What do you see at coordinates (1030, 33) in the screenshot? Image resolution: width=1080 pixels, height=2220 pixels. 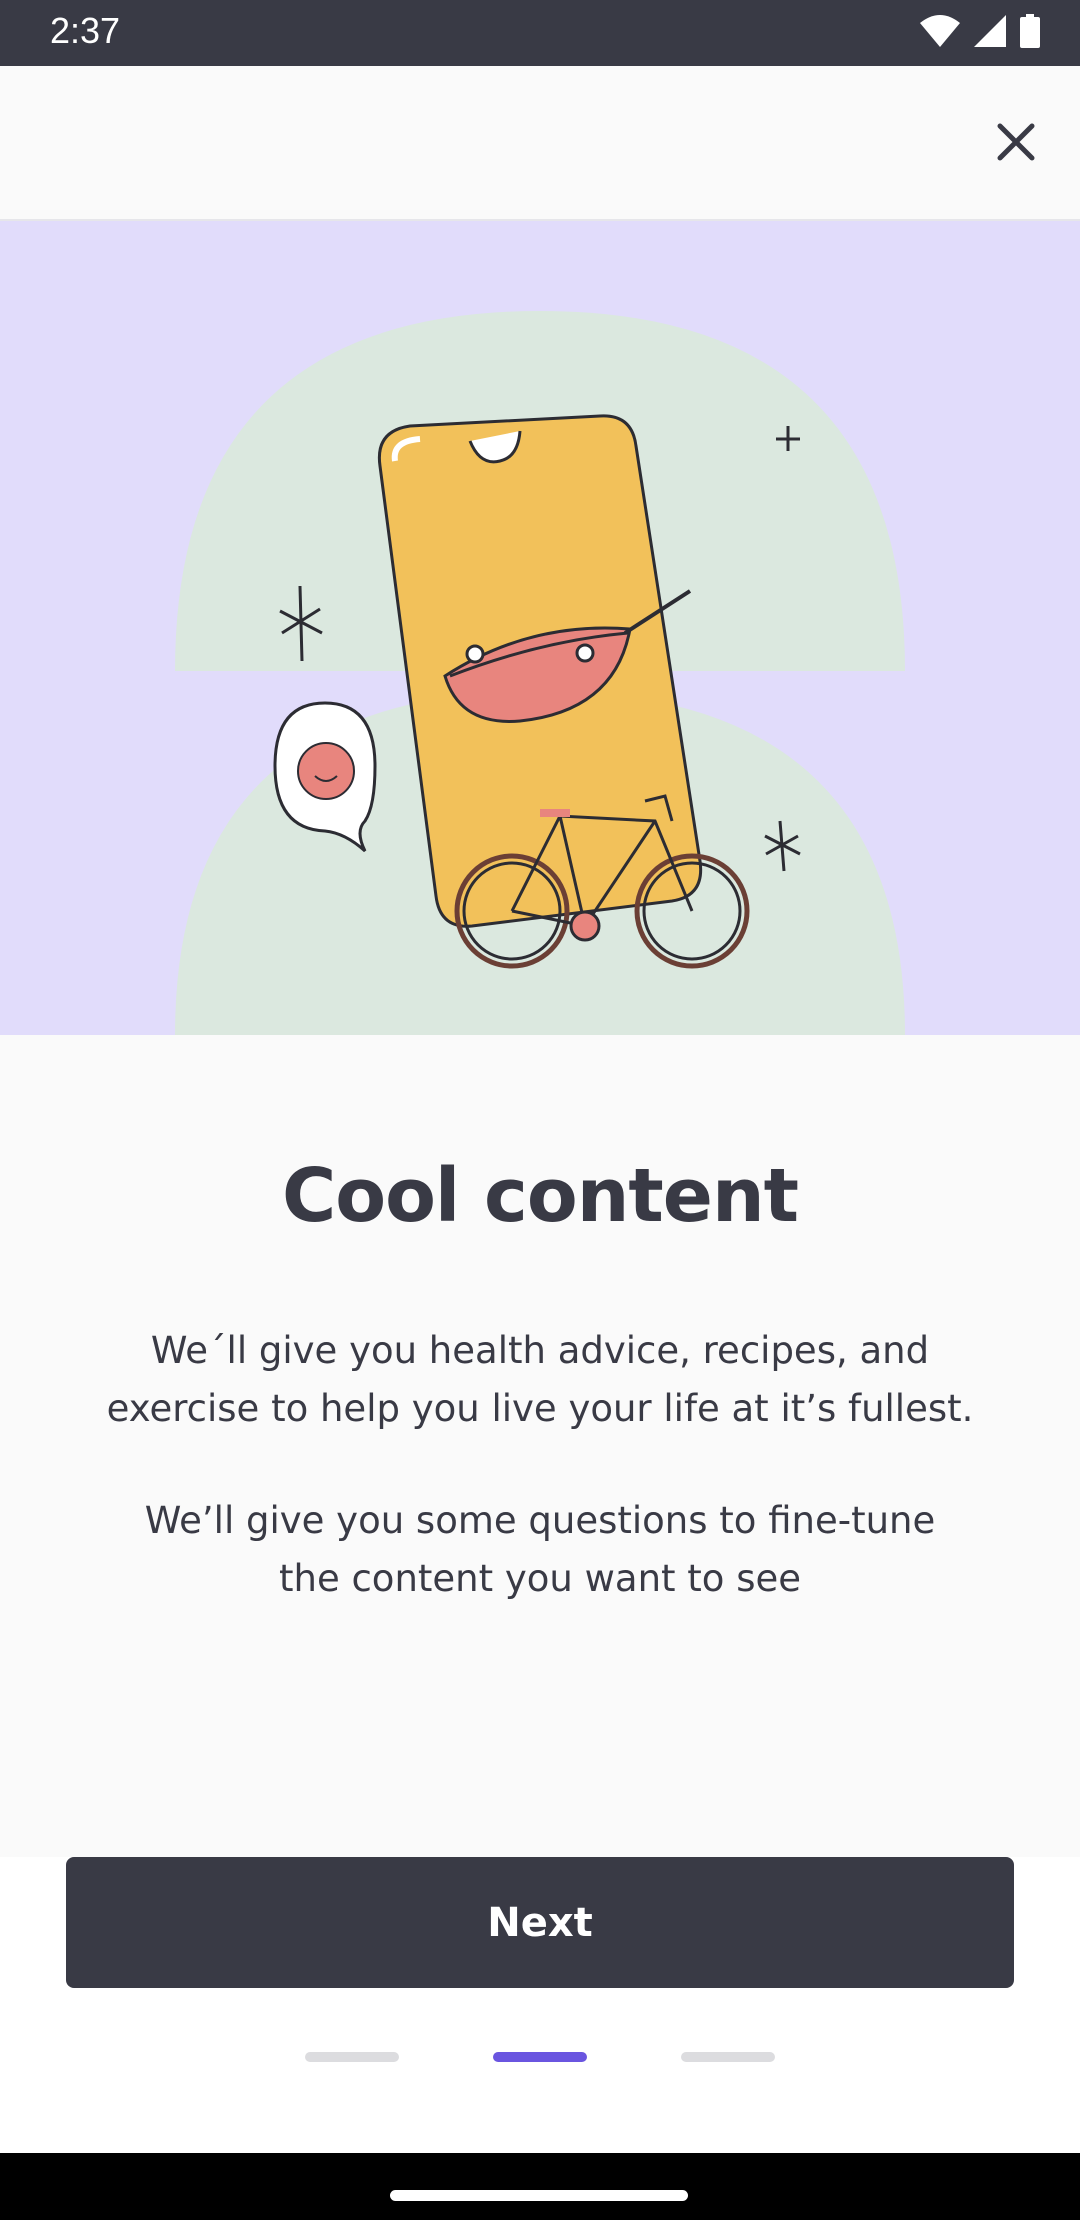 I see `battery-icon` at bounding box center [1030, 33].